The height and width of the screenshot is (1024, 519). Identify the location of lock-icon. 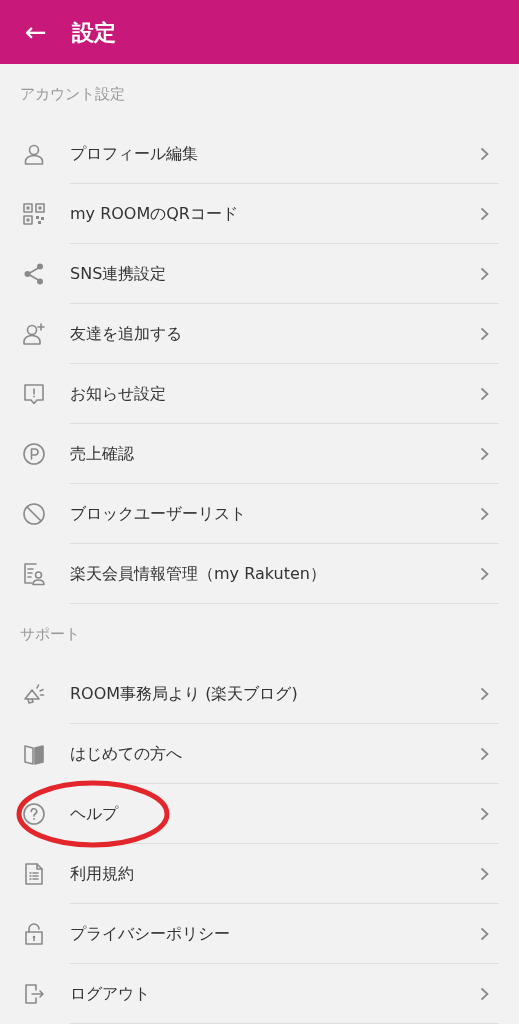
(34, 934).